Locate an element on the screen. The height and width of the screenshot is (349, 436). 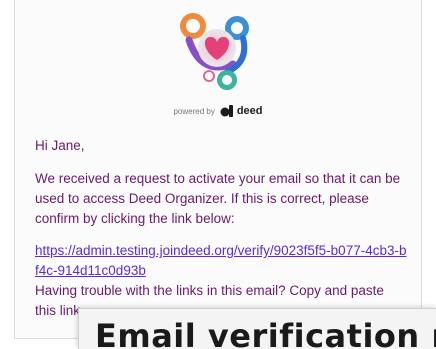
overlay-title: Email verification required is located at coordinates (265, 333).